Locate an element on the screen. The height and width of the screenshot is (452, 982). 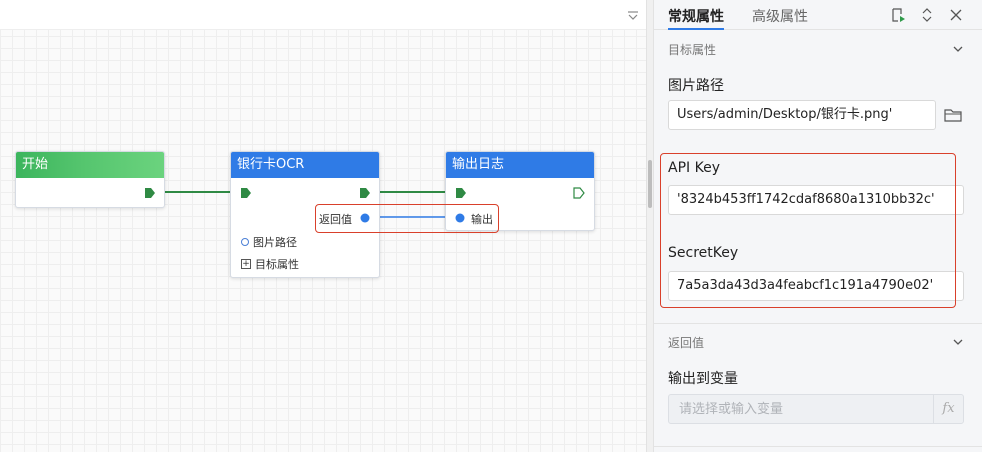
param-target-attrs: + 目标属性 is located at coordinates (270, 264).